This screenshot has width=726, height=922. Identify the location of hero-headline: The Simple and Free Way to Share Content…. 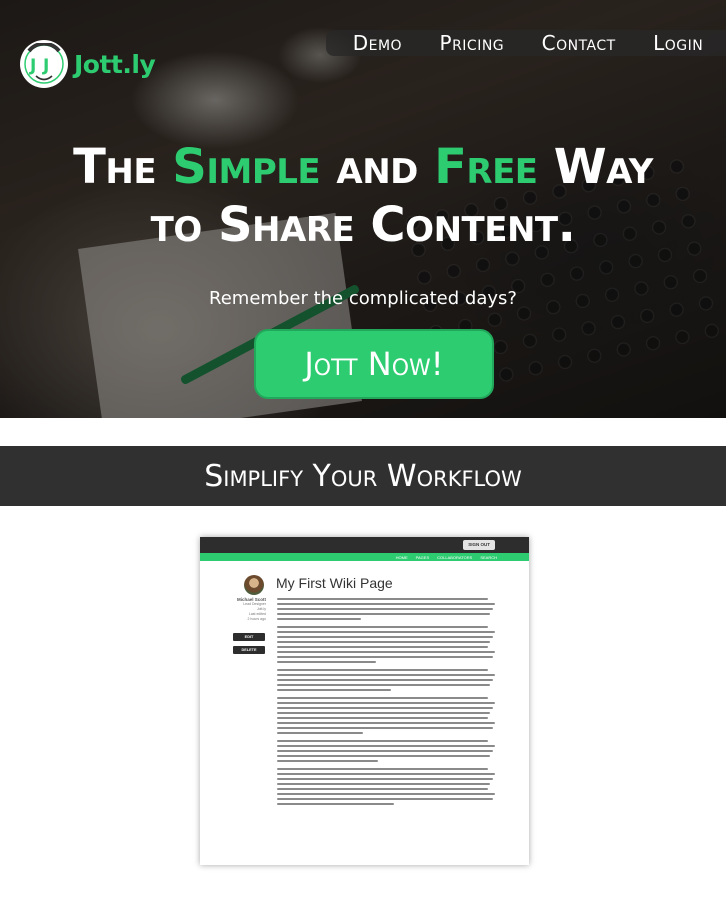
(363, 196).